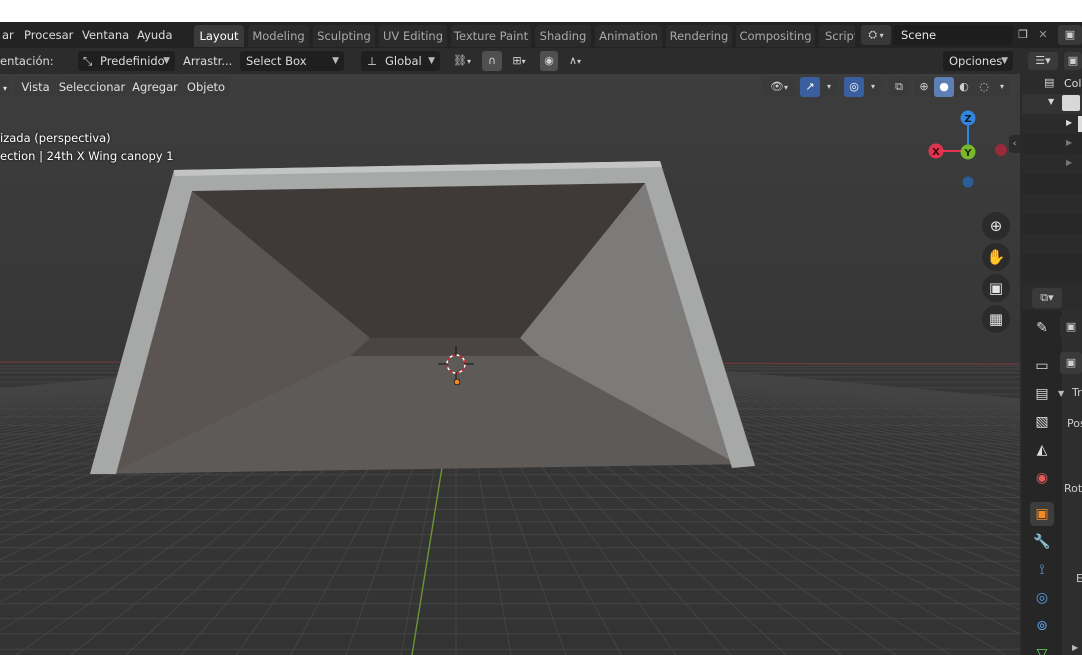 This screenshot has height=655, width=1082. I want to click on snap-element-button: ⊞▾, so click(519, 61).